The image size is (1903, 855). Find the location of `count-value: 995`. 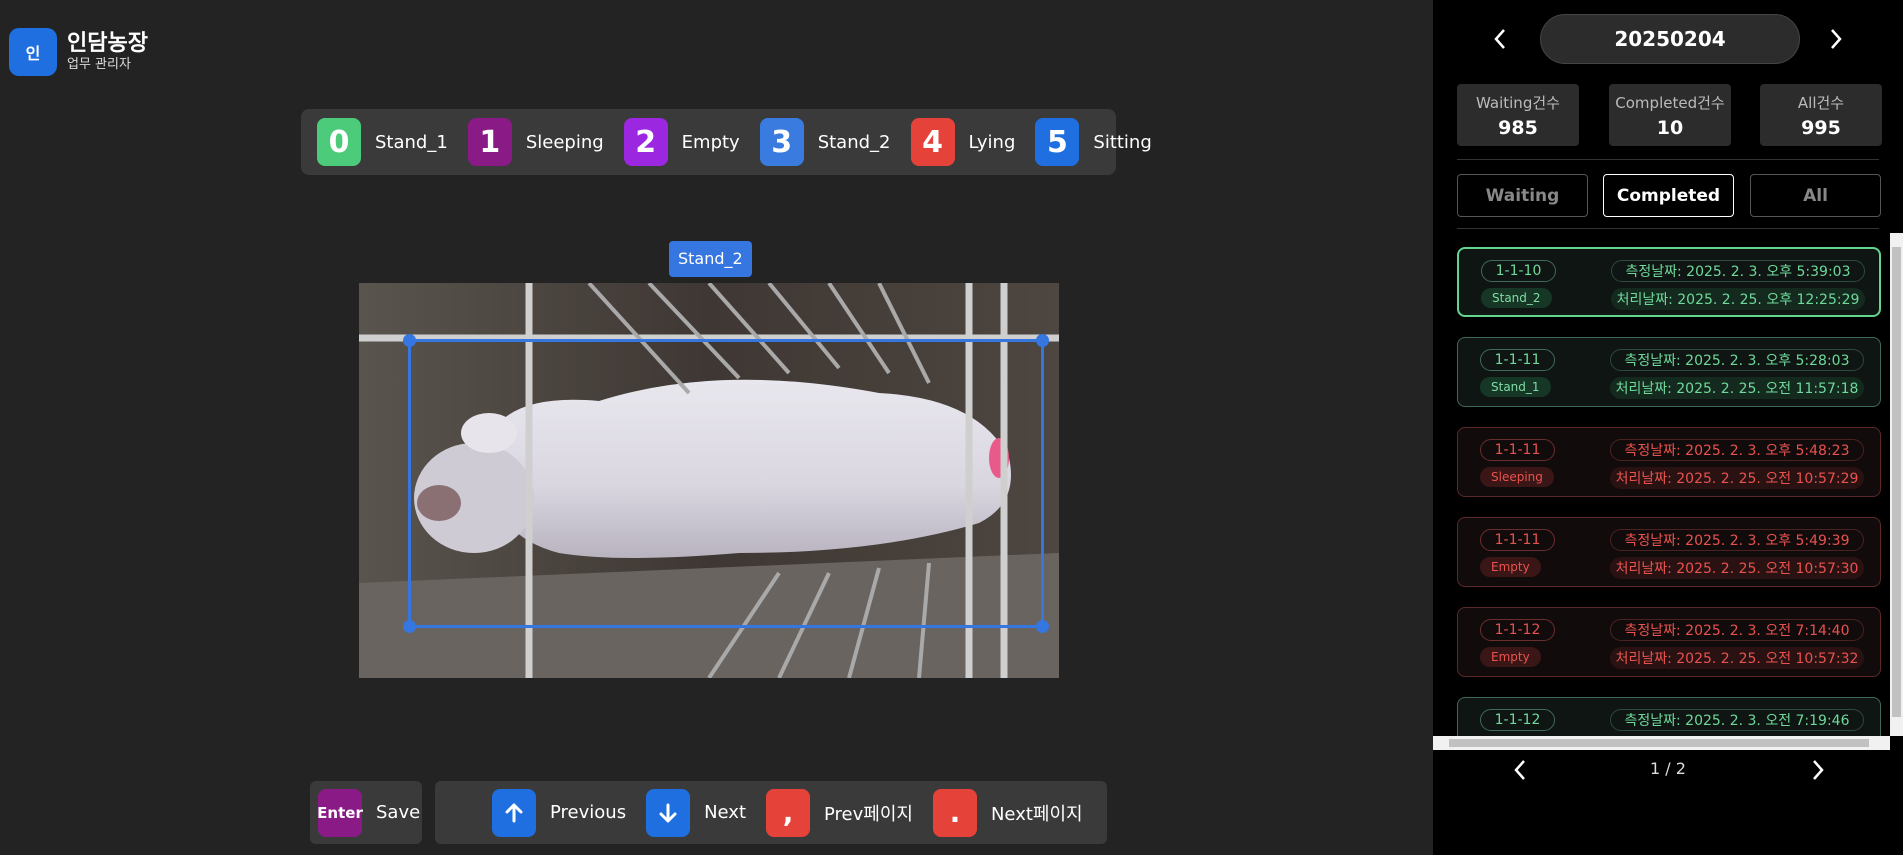

count-value: 995 is located at coordinates (1821, 128).